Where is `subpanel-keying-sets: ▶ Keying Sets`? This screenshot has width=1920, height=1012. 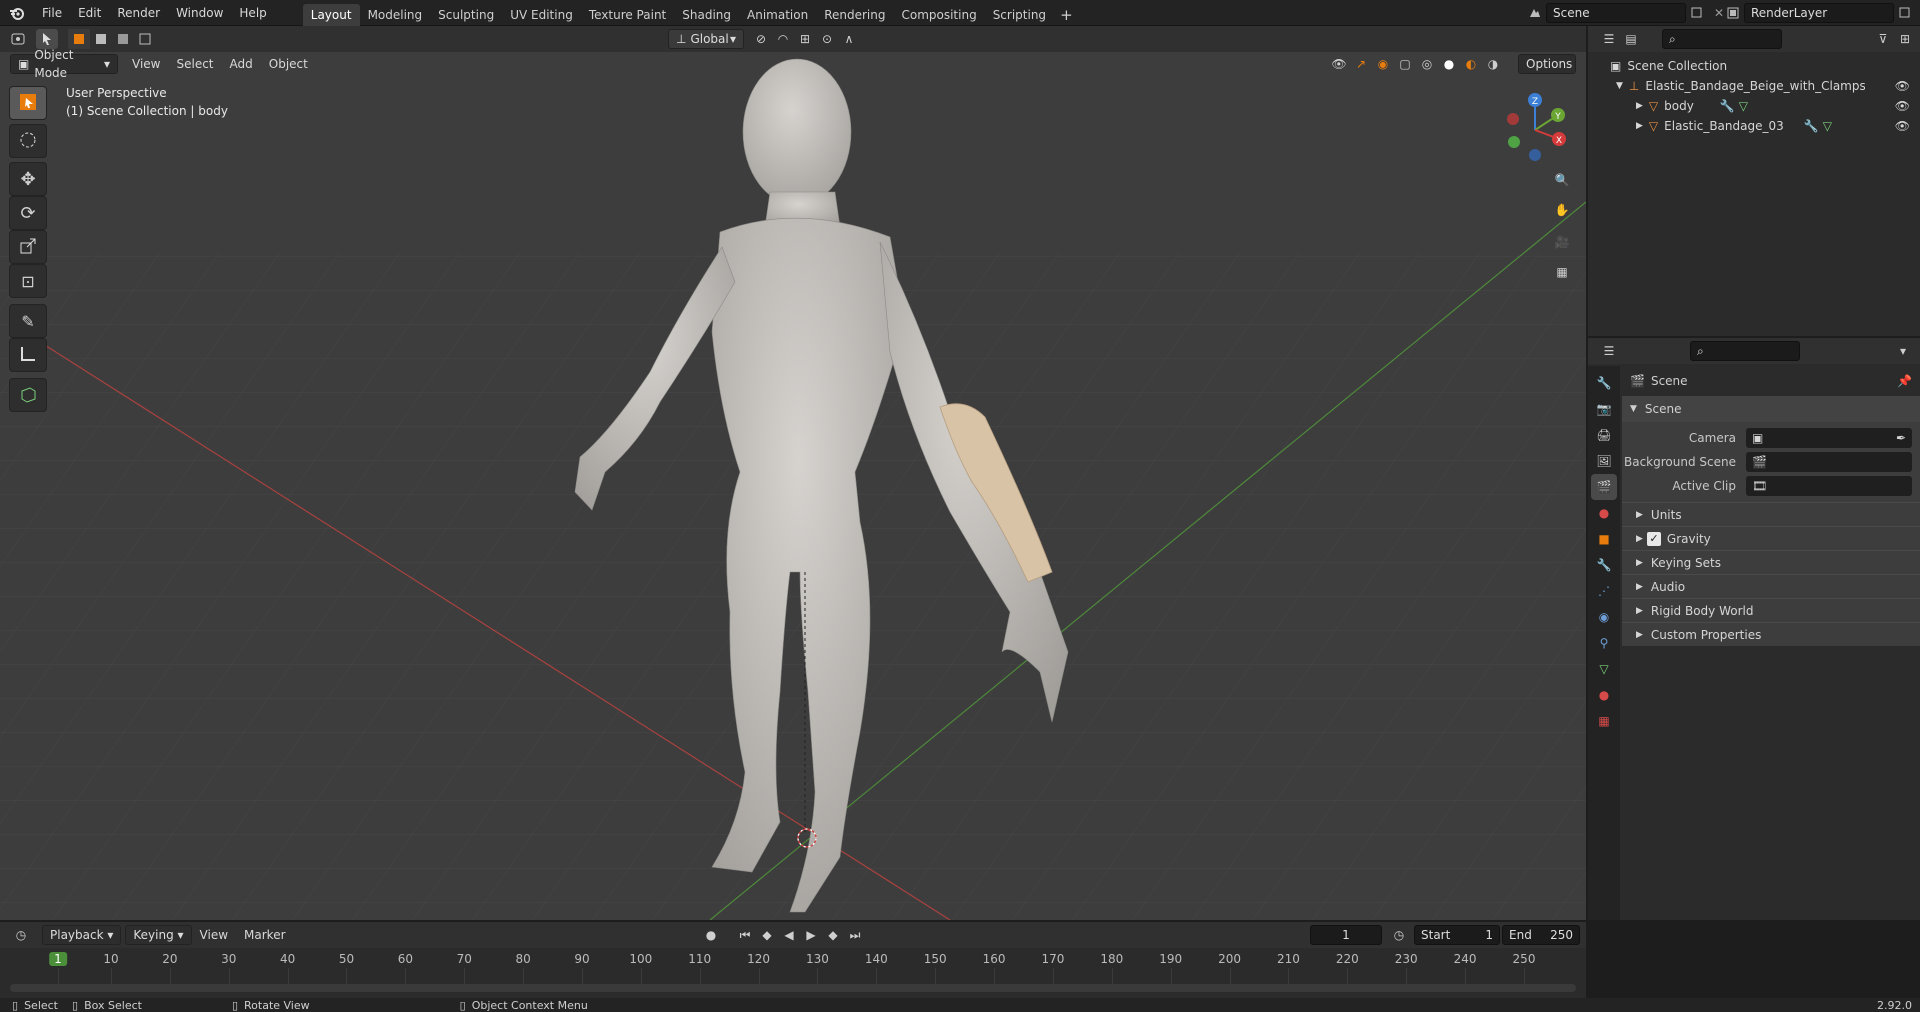
subpanel-keying-sets: ▶ Keying Sets is located at coordinates (1771, 562).